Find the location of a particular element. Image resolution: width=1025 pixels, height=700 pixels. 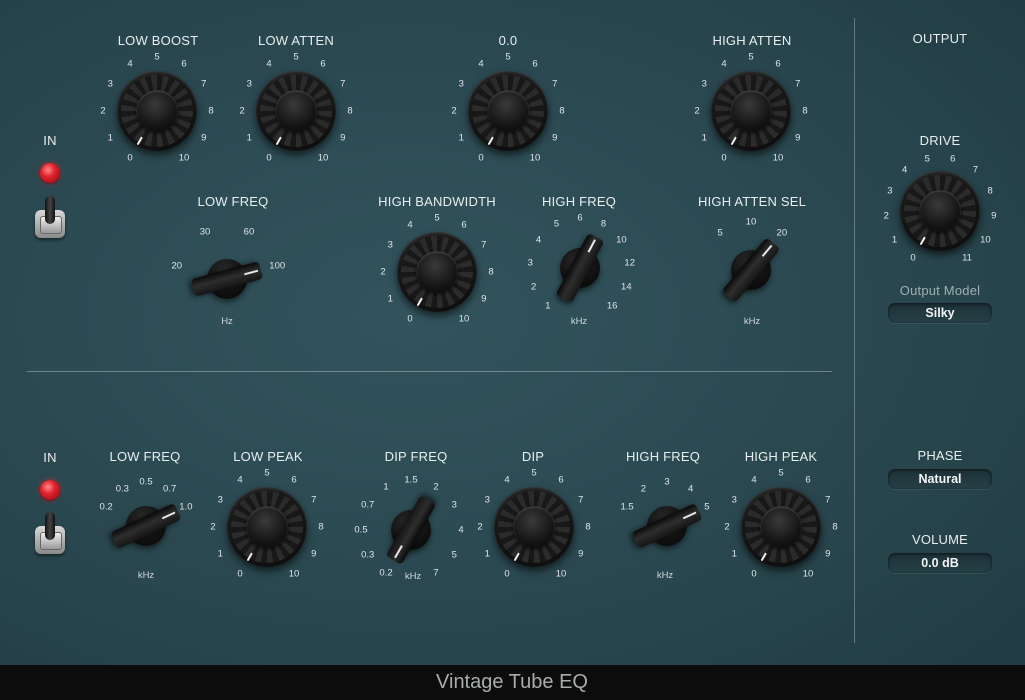

high-boost-tick: 2 is located at coordinates (454, 111).